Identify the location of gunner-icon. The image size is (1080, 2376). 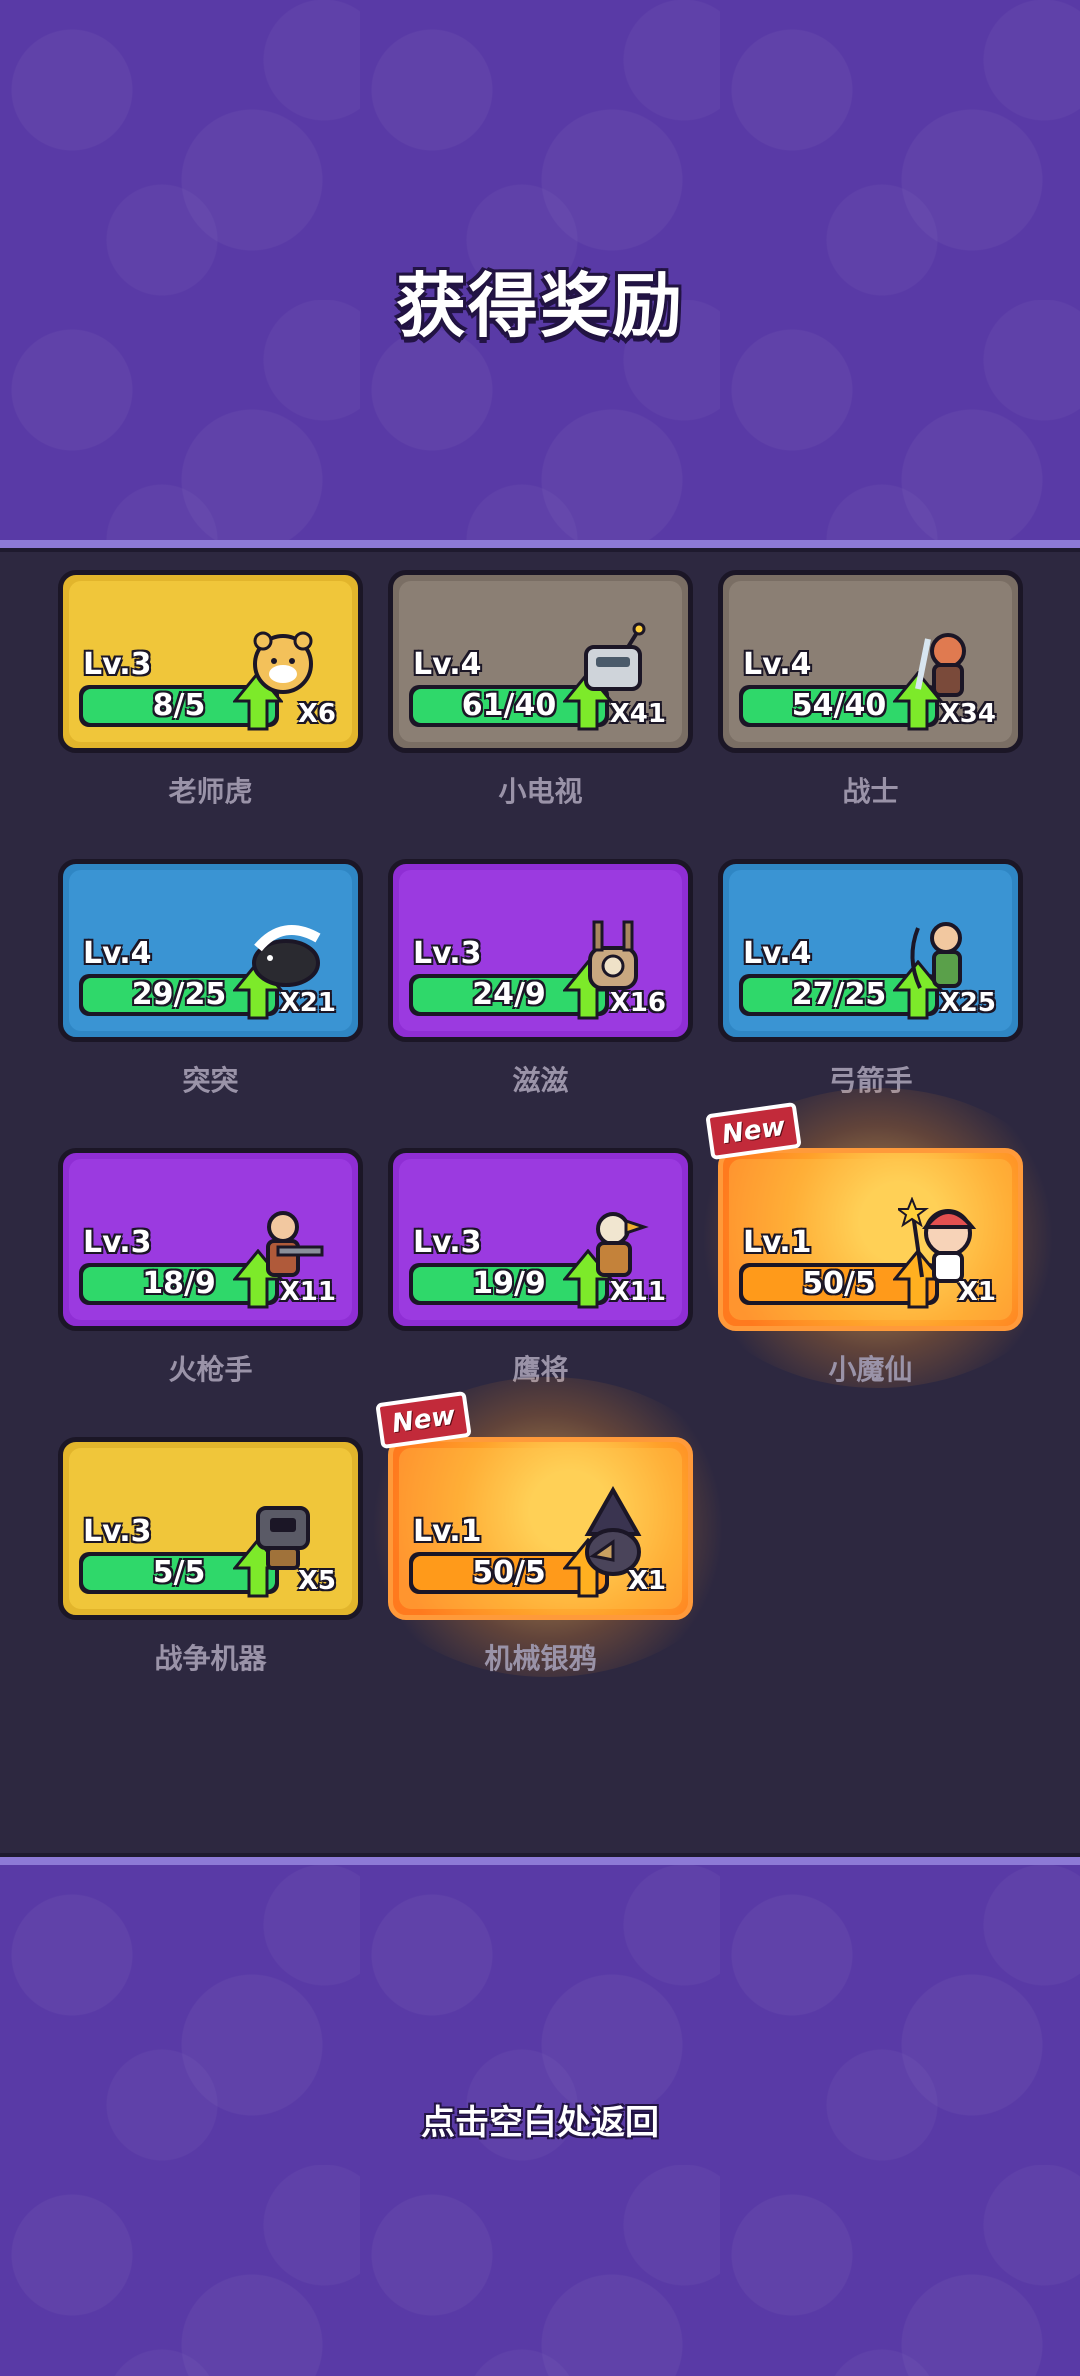
(295, 1244).